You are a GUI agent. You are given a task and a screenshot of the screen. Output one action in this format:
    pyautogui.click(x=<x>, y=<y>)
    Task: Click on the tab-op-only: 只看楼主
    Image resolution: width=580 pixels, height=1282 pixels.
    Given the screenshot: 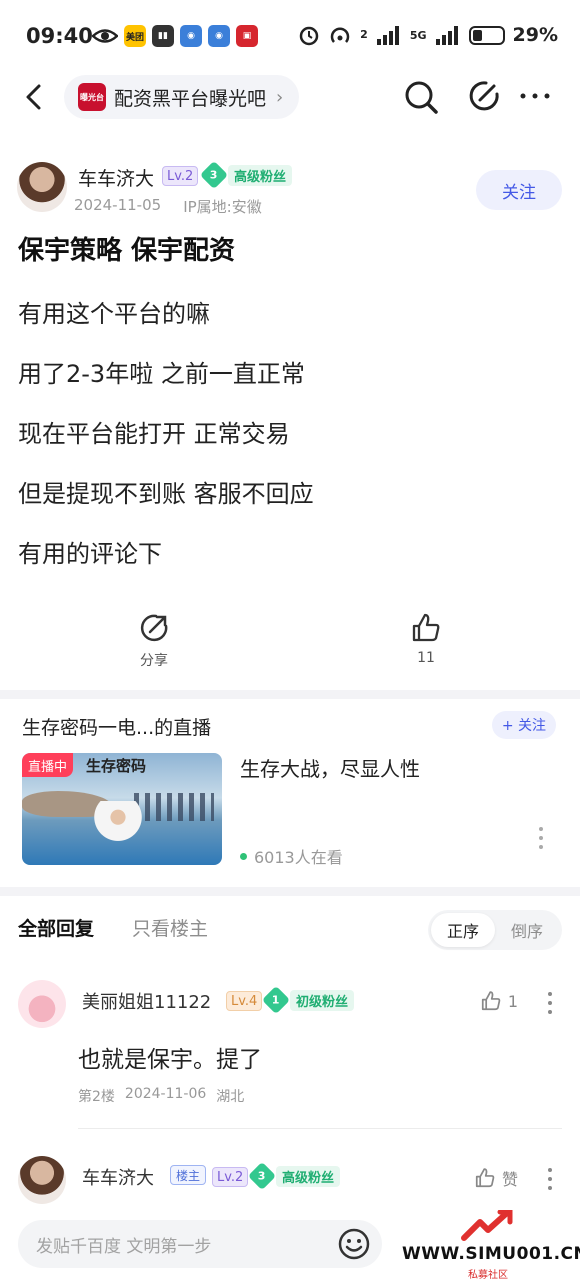 What is the action you would take?
    pyautogui.click(x=170, y=927)
    